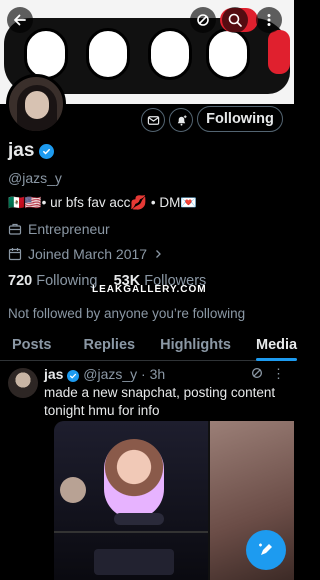 This screenshot has width=320, height=580. I want to click on back-arrow-icon, so click(20, 20).